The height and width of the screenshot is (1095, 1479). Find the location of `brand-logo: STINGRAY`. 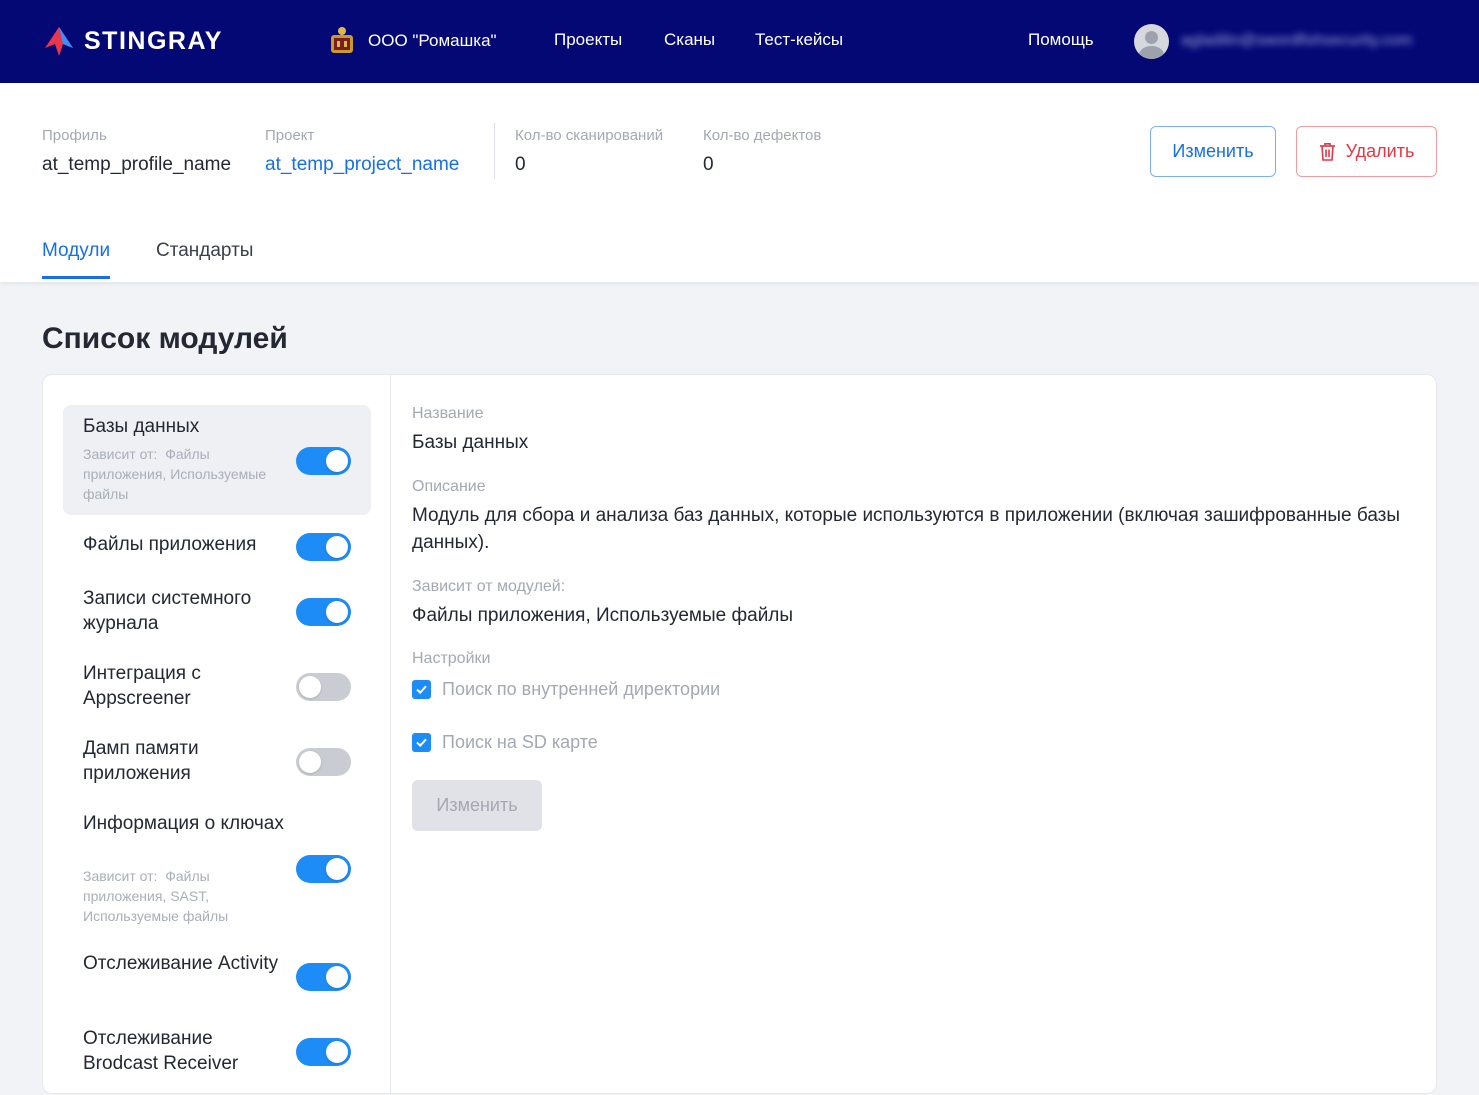

brand-logo: STINGRAY is located at coordinates (132, 41).